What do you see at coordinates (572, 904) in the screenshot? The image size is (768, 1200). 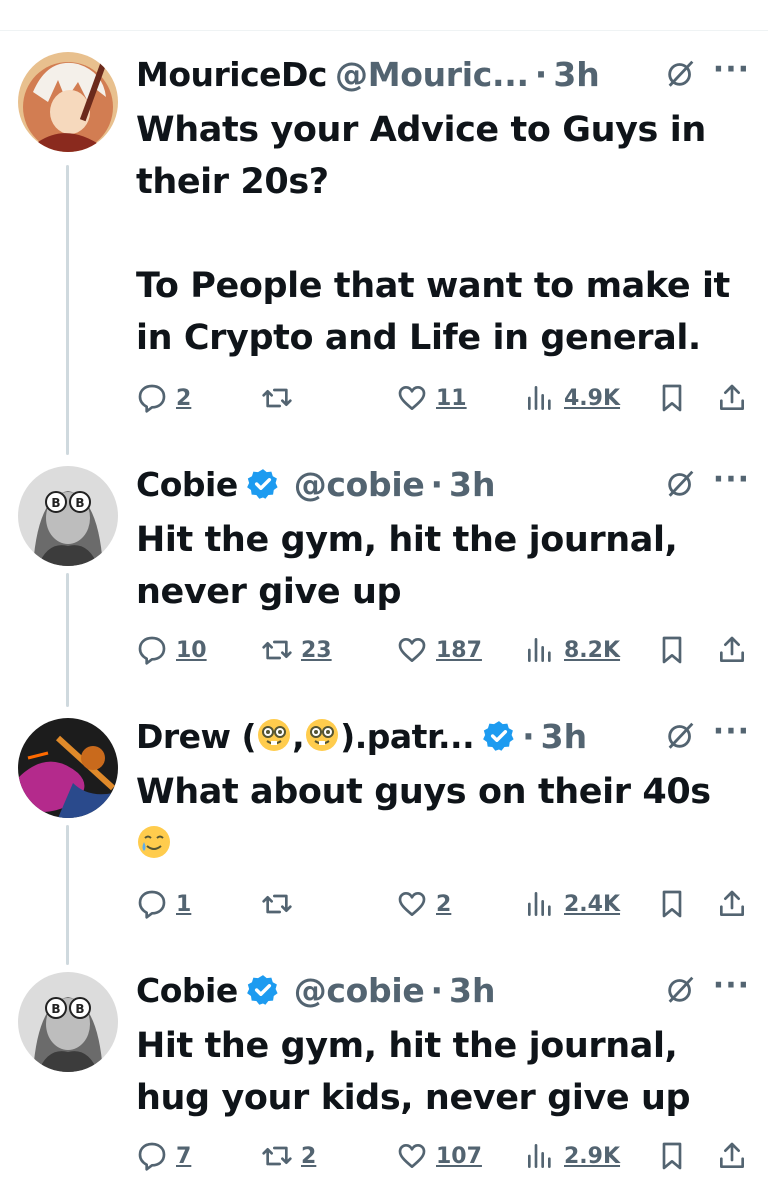 I see `views-button: 2.4K` at bounding box center [572, 904].